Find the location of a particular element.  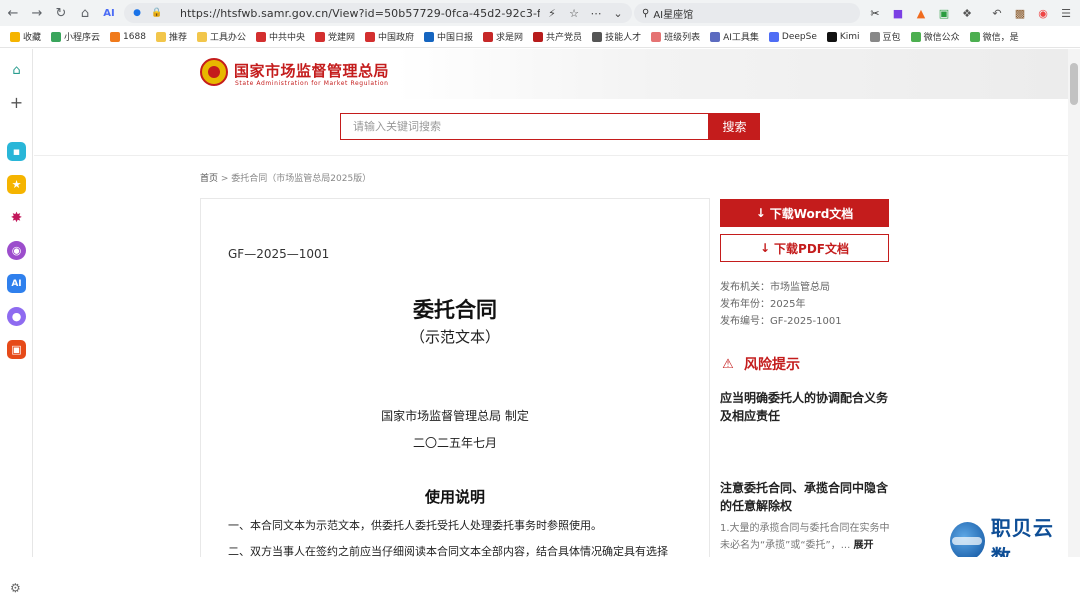

undo-icon: ↶ is located at coordinates (997, 13).